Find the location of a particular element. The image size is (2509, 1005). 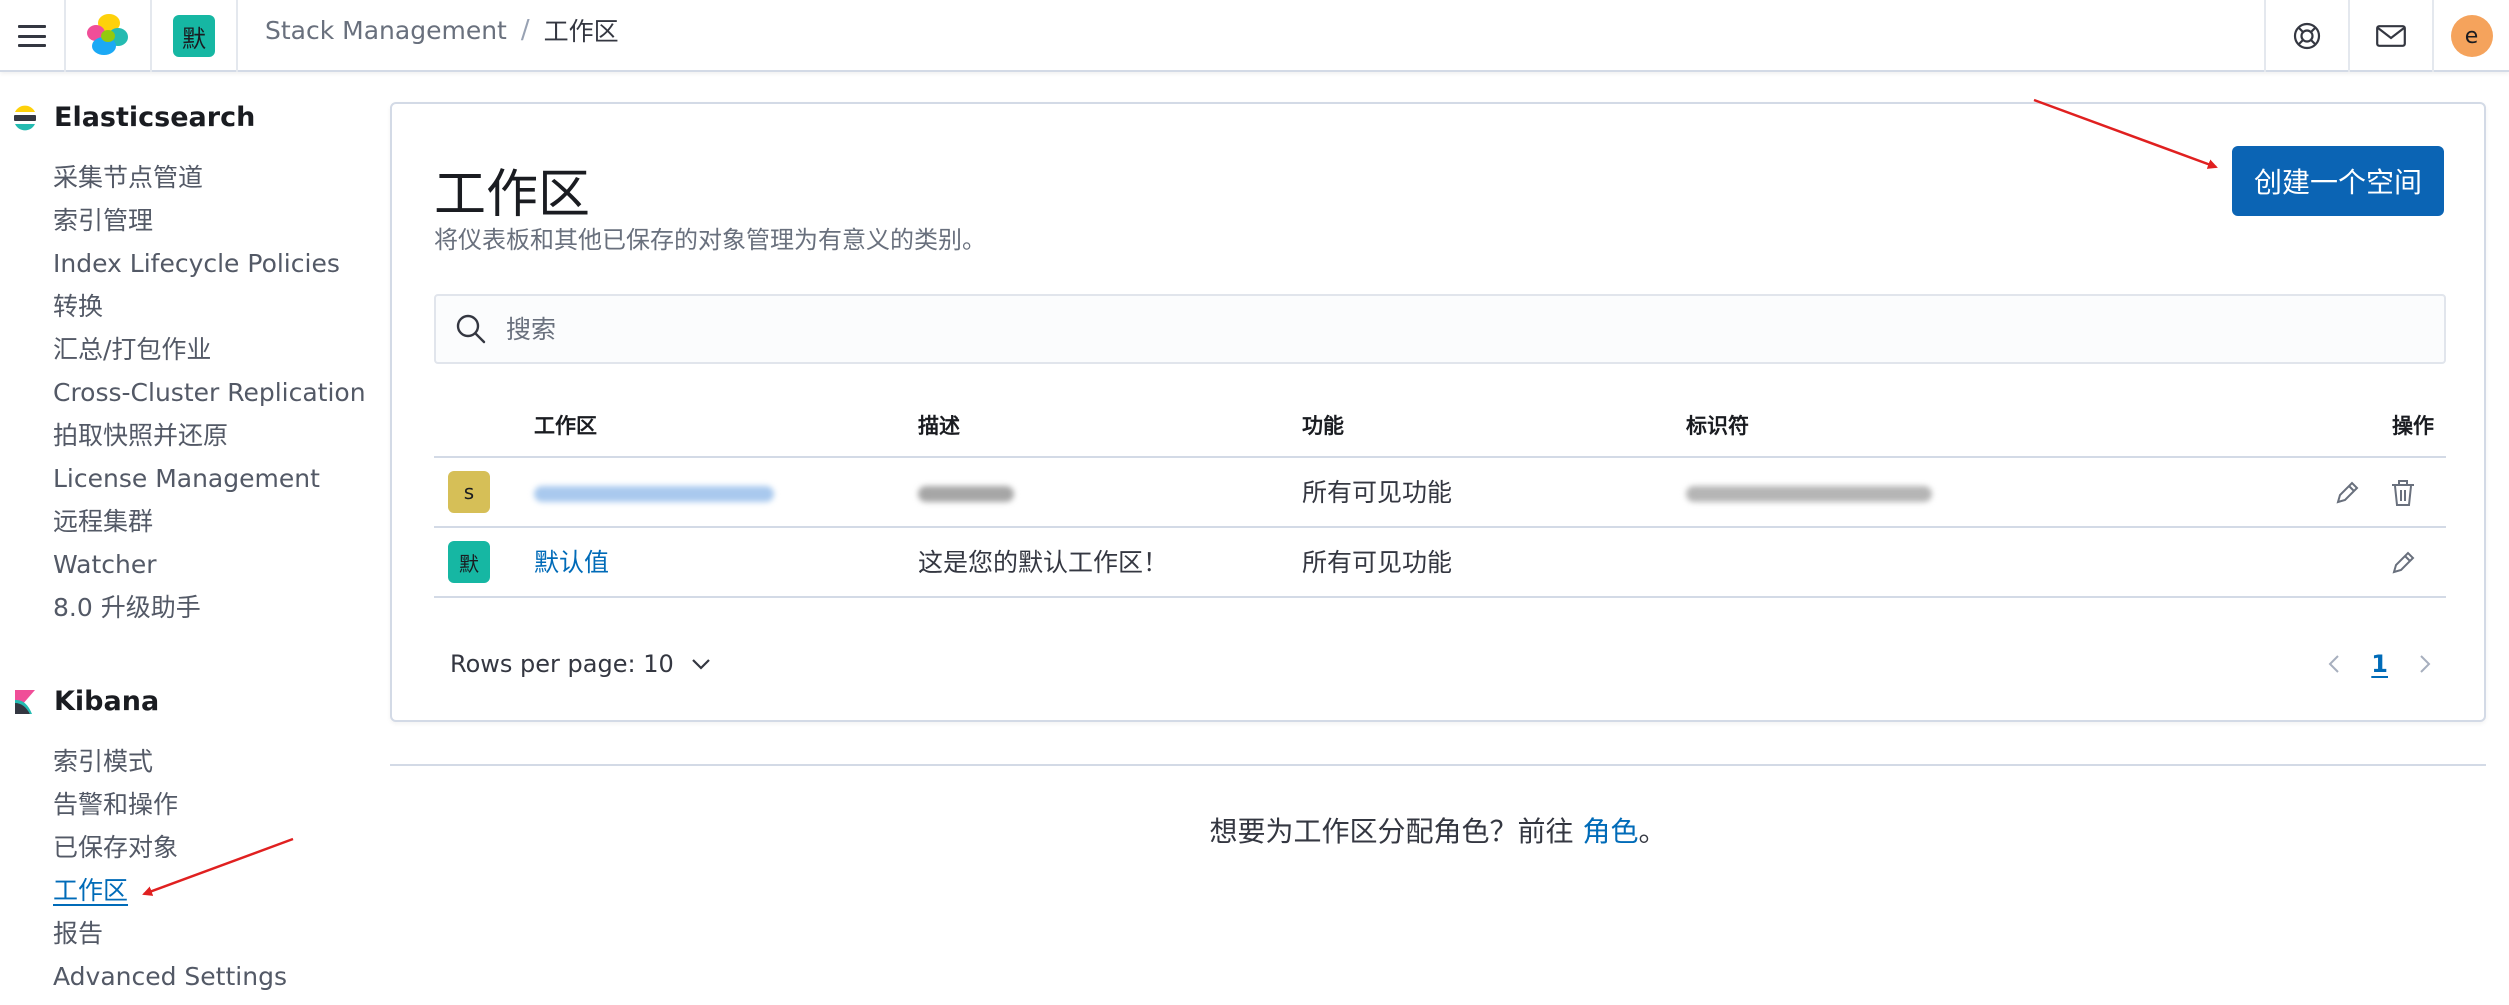

newsfeed-button is located at coordinates (2391, 36).